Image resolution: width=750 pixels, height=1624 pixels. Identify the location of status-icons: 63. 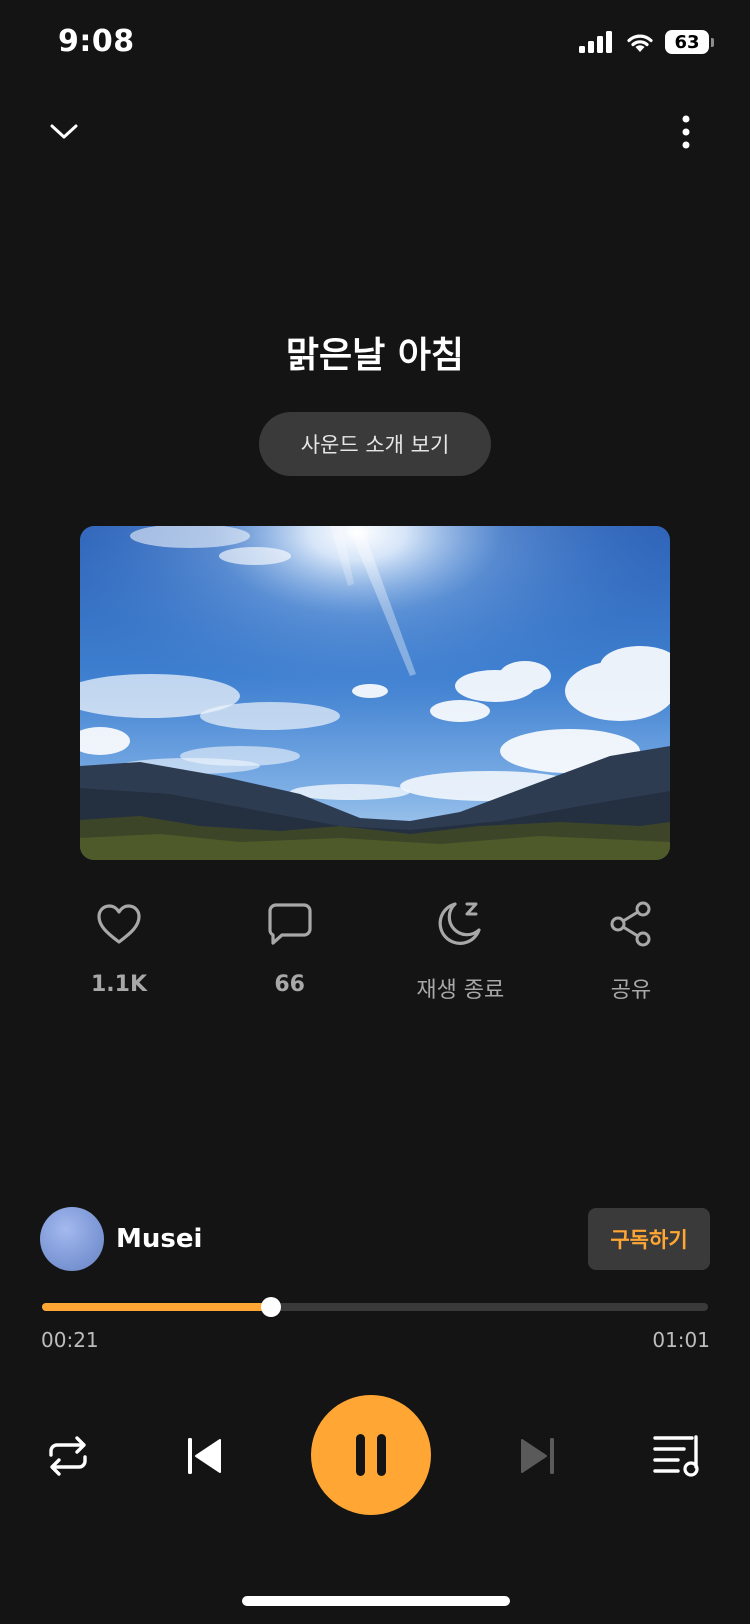
(646, 42).